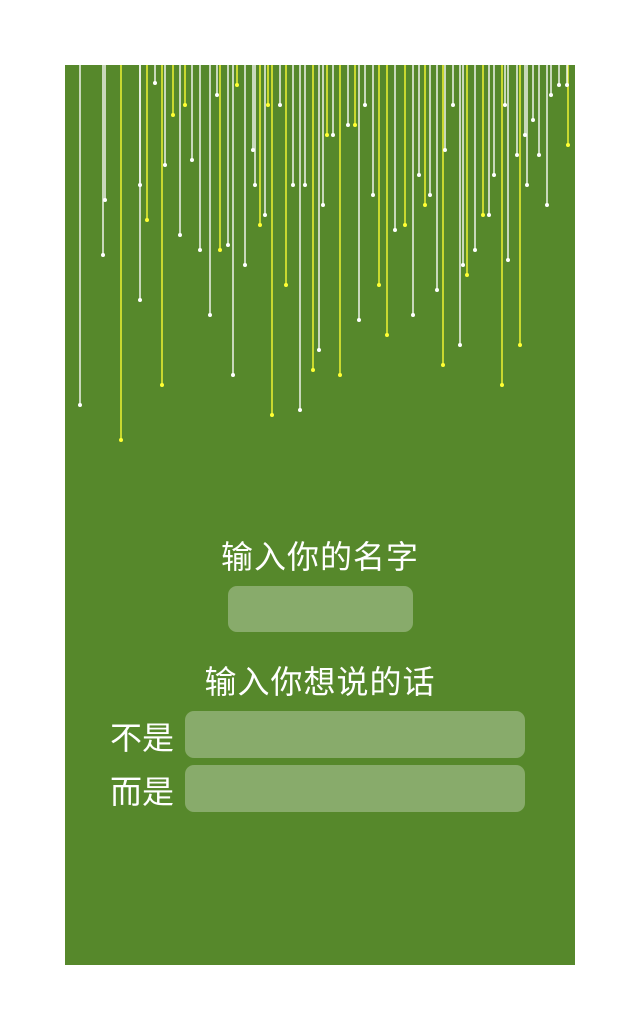 Image resolution: width=640 pixels, height=1030 pixels. Describe the element at coordinates (320, 682) in the screenshot. I see `message-heading: 输入你想说的话` at that location.